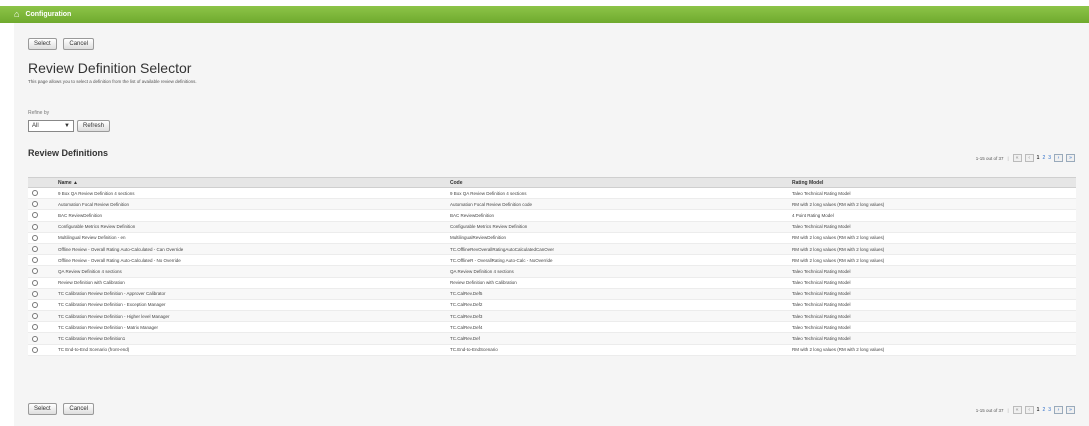  Describe the element at coordinates (35, 126) in the screenshot. I see `refine-by-value: All` at that location.